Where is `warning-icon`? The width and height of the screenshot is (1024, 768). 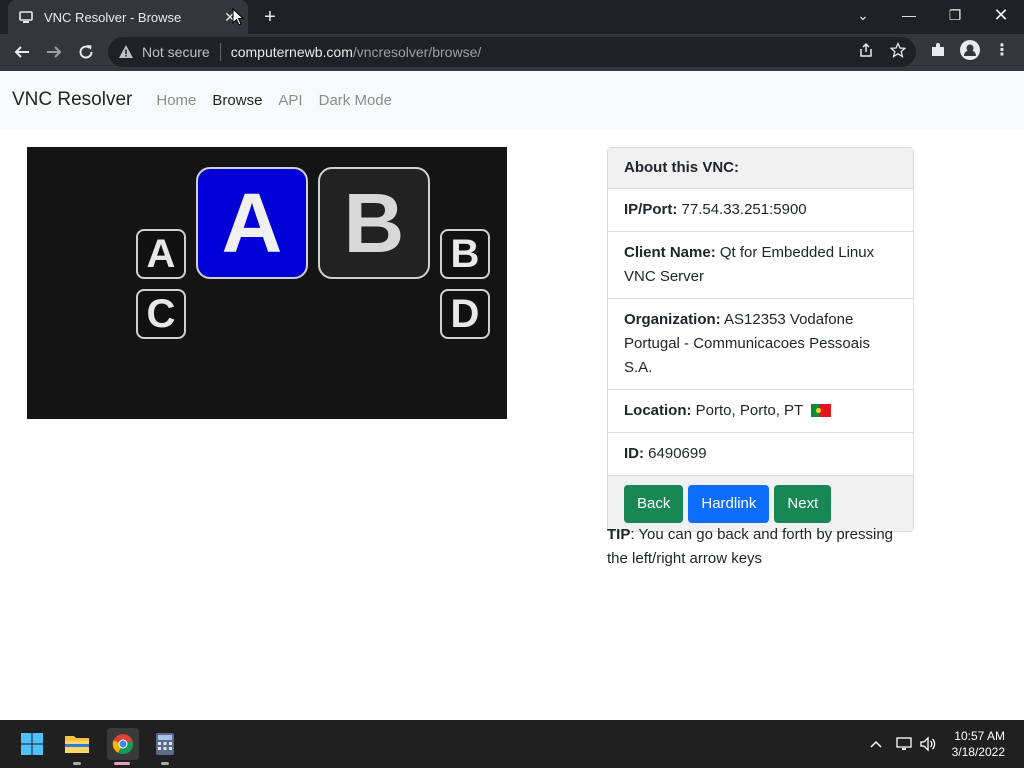 warning-icon is located at coordinates (126, 51).